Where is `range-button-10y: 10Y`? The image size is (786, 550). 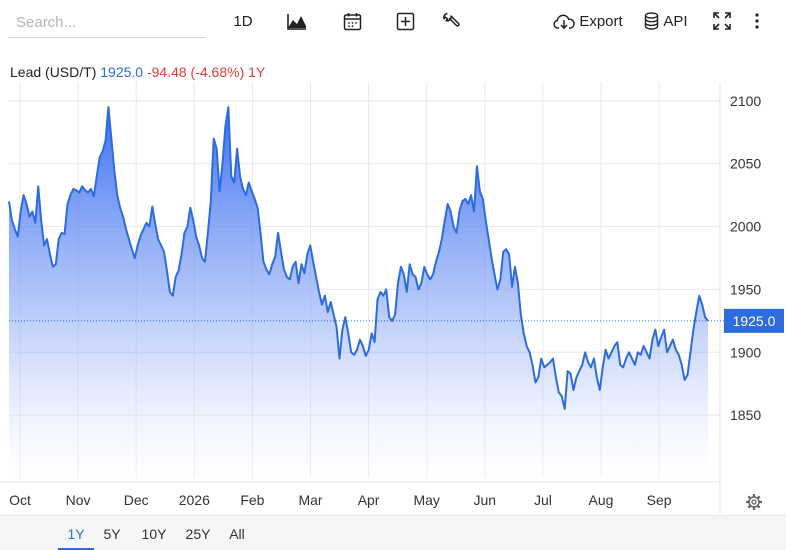
range-button-10y: 10Y is located at coordinates (154, 534).